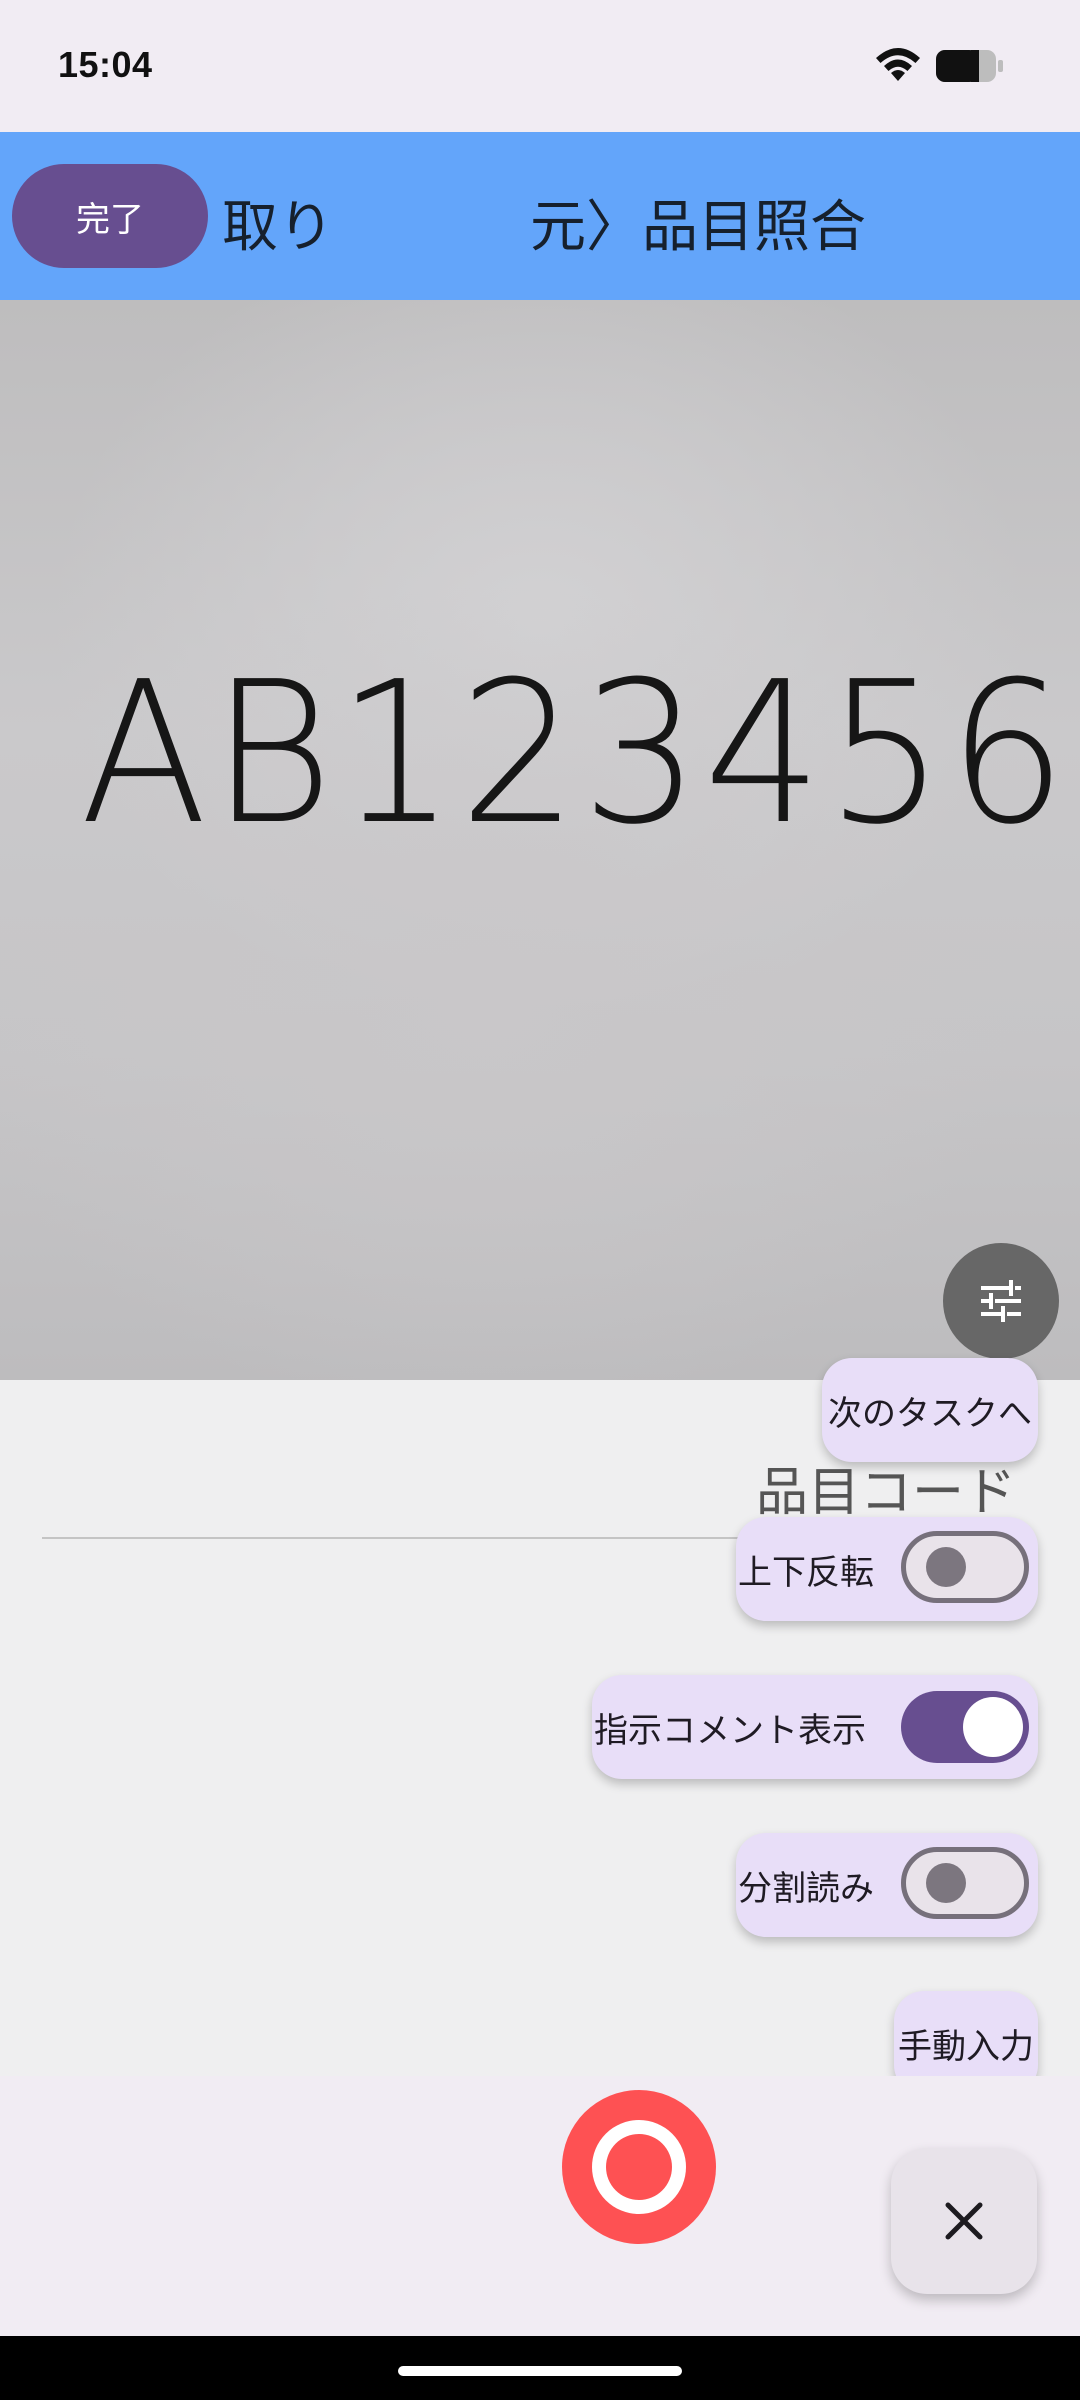  Describe the element at coordinates (930, 1413) in the screenshot. I see `next-task-label: 次のタスクへ` at that location.